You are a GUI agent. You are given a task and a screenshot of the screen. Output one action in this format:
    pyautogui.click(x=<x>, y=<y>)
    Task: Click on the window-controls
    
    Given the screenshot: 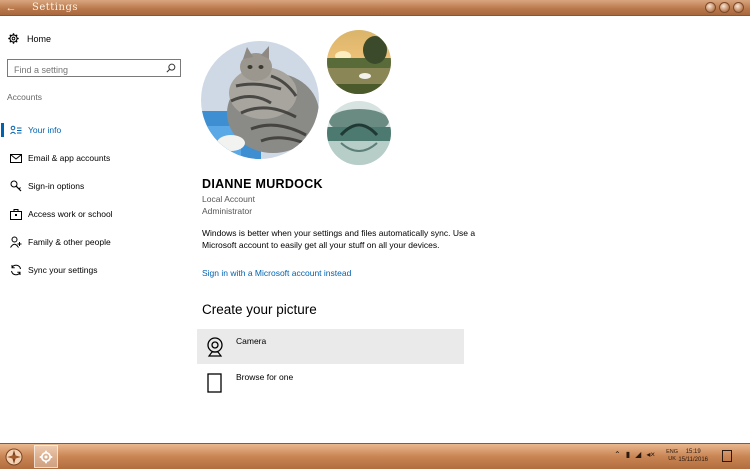 What is the action you would take?
    pyautogui.click(x=724, y=7)
    